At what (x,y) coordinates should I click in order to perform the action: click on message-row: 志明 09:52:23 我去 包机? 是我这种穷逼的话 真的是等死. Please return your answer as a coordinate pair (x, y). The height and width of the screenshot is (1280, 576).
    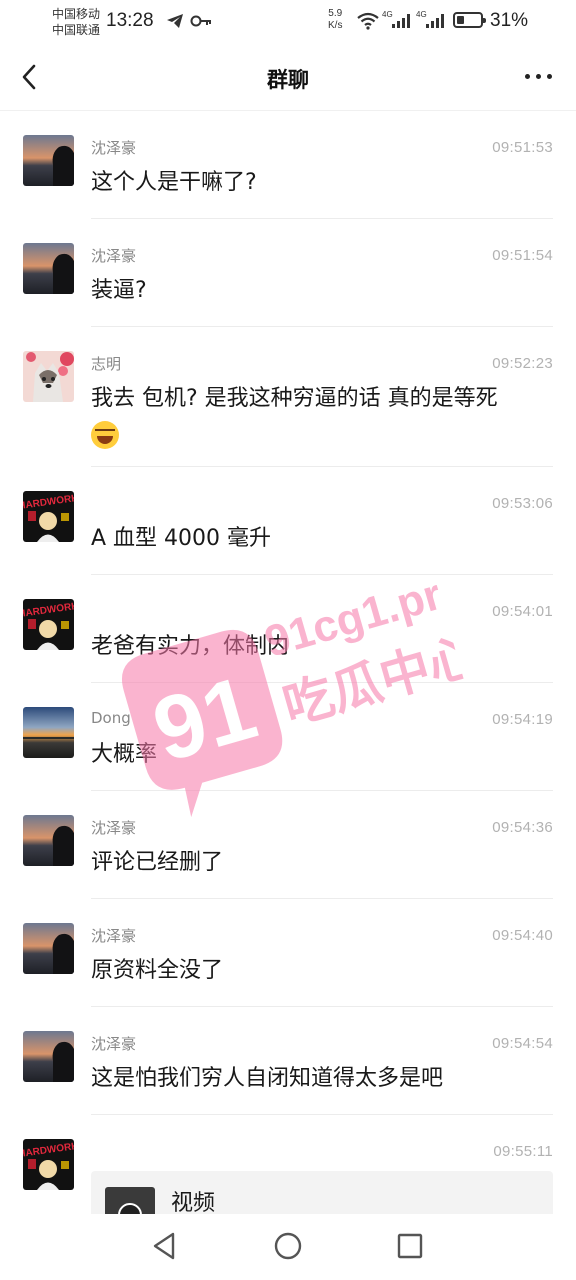
    Looking at the image, I should click on (288, 397).